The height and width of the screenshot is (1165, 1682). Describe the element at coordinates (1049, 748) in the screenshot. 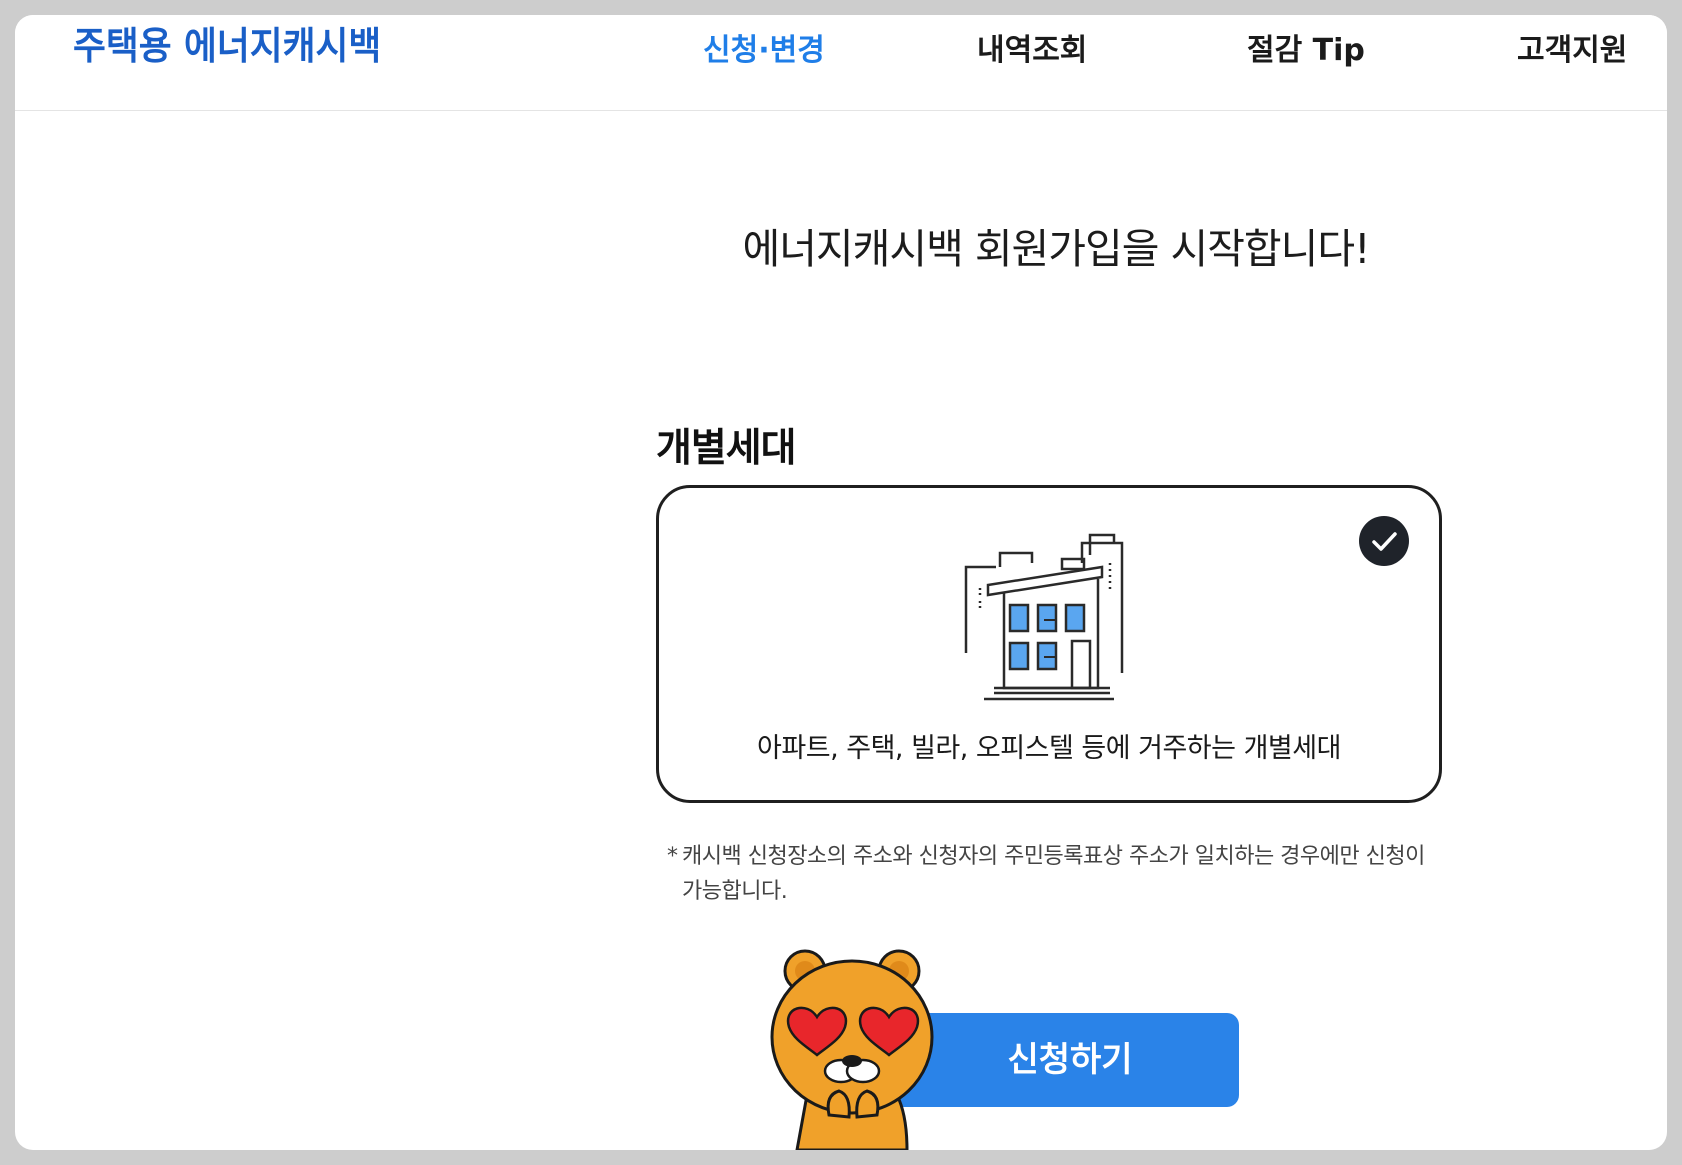

I see `option-description: 아파트, 주택, 빌라, 오피스텔 등에 거주하는 개별세대` at that location.